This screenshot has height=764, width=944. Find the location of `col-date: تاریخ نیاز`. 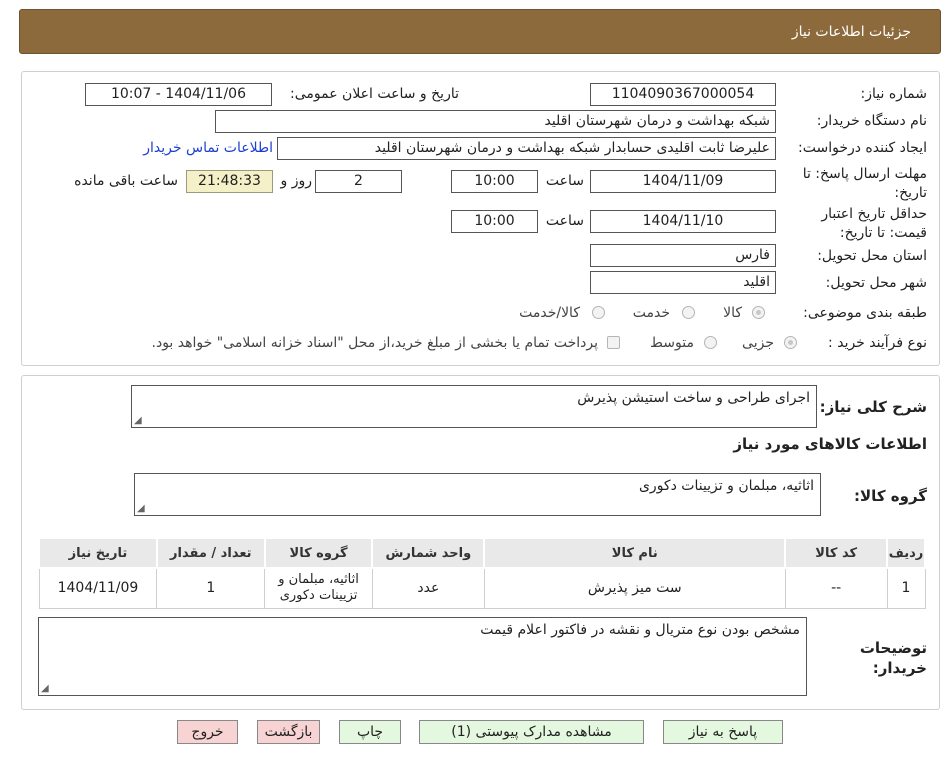

col-date: تاریخ نیاز is located at coordinates (98, 553).